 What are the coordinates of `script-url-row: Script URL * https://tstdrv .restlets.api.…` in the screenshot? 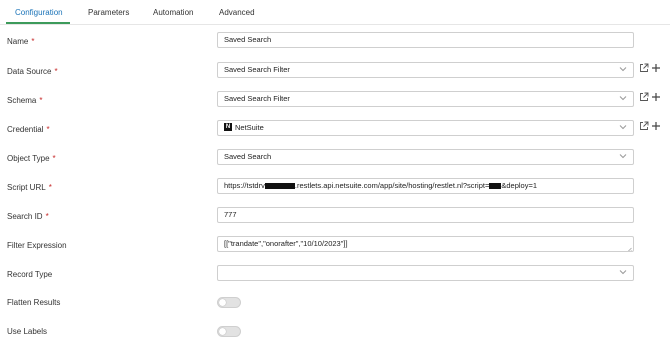 It's located at (335, 188).